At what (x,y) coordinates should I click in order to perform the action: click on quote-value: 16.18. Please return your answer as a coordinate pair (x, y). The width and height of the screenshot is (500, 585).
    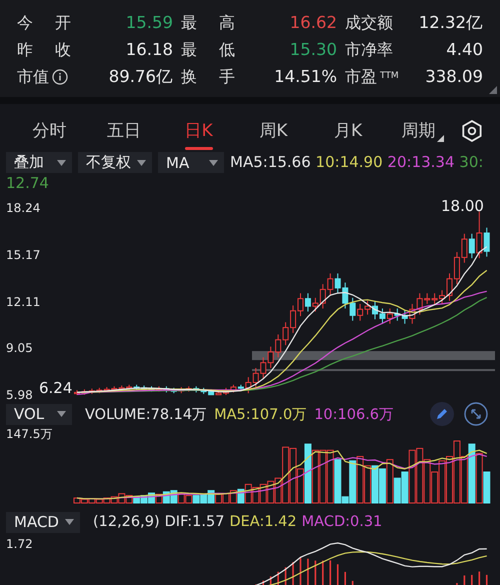
    Looking at the image, I should click on (148, 50).